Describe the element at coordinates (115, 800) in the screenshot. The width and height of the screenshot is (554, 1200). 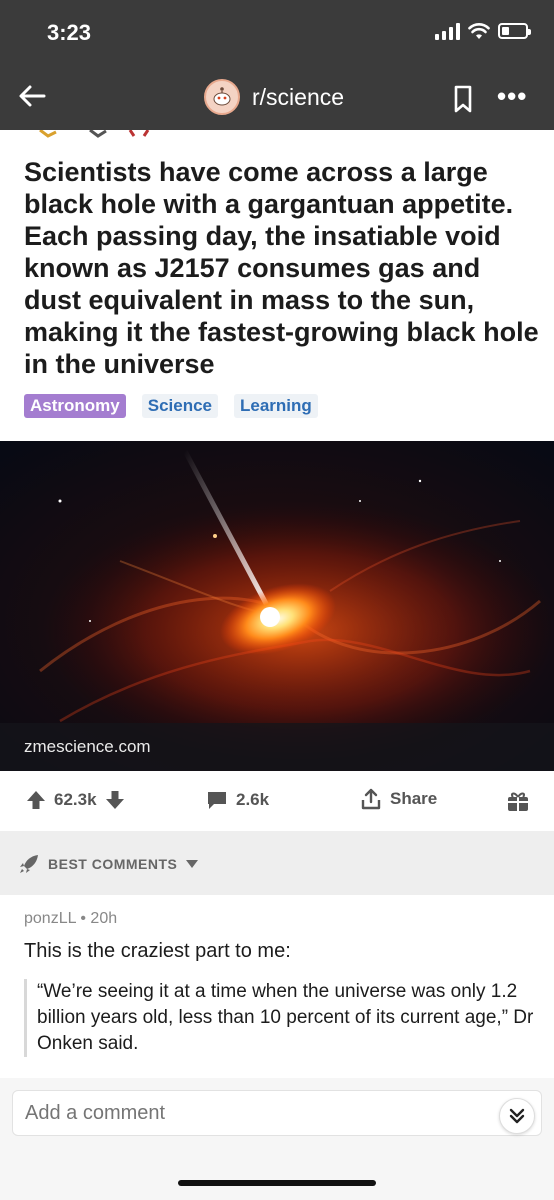
I see `downvote-icon` at that location.